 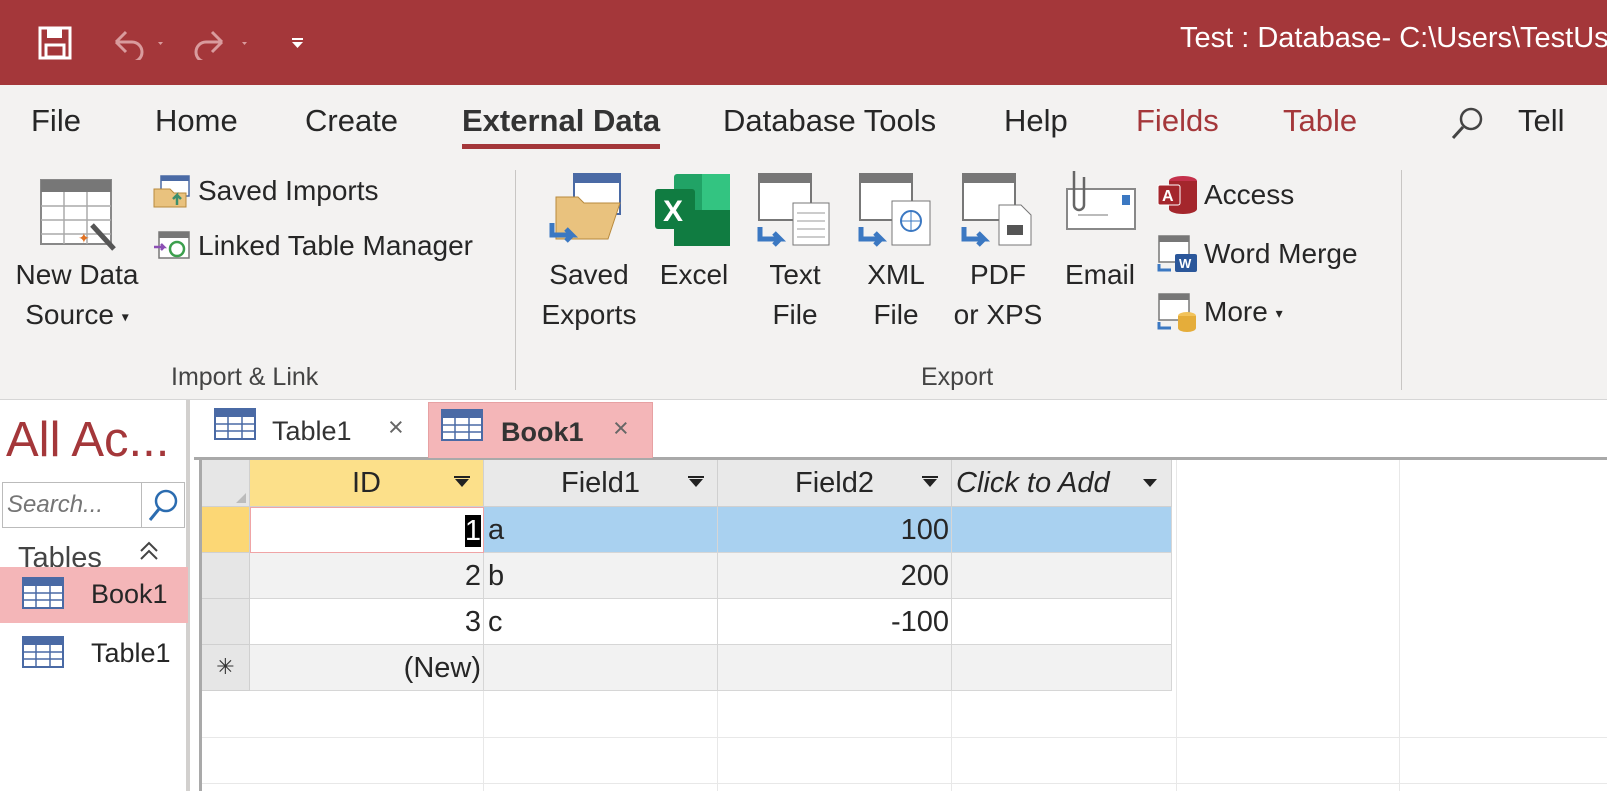 I want to click on nav-item-label: Book1, so click(x=129, y=594).